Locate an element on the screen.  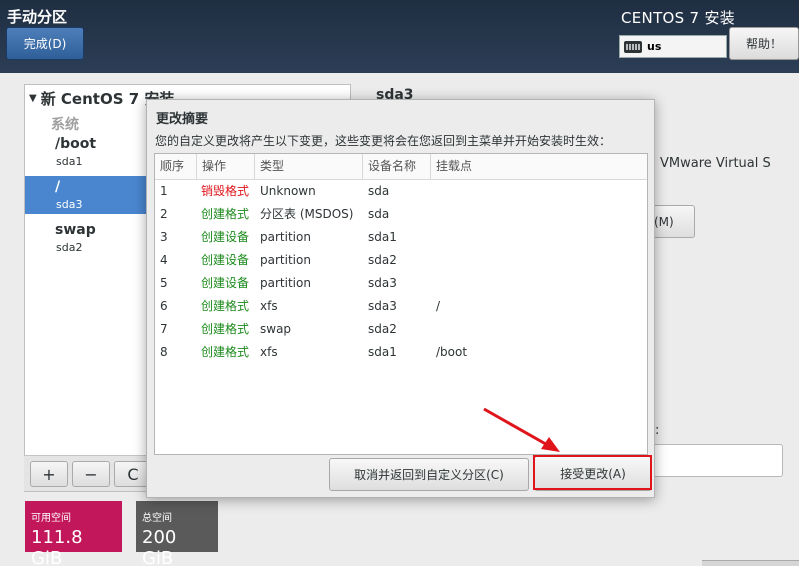
available-space-label: 可用空间 is located at coordinates (51, 518).